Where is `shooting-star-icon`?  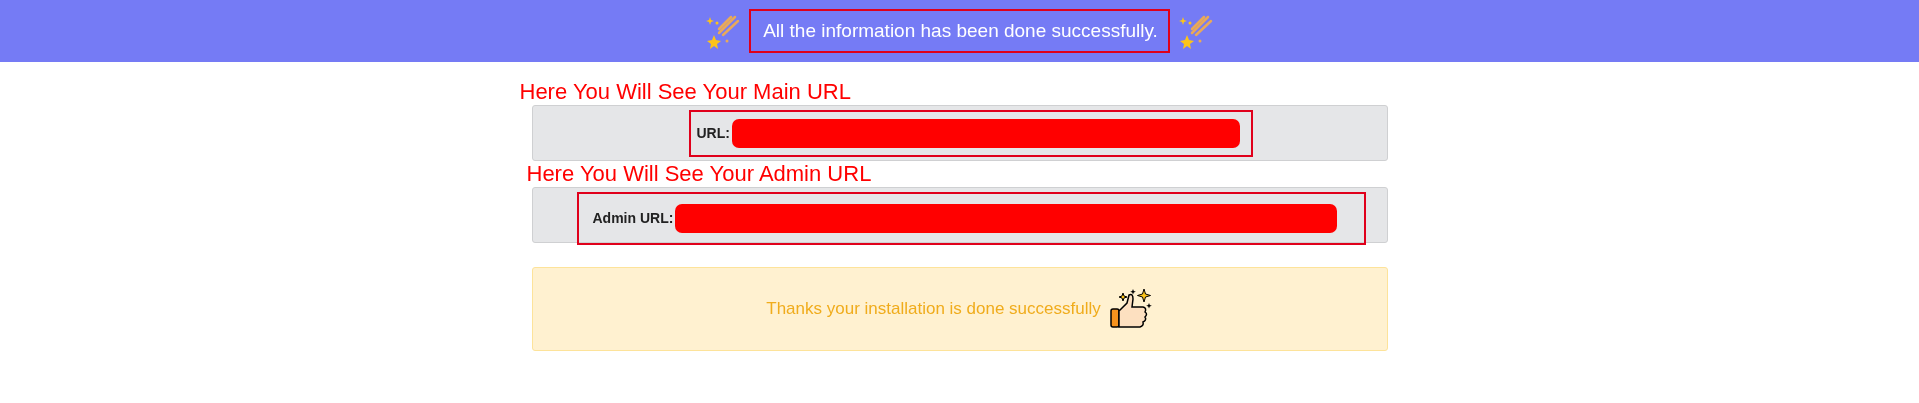
shooting-star-icon is located at coordinates (723, 31).